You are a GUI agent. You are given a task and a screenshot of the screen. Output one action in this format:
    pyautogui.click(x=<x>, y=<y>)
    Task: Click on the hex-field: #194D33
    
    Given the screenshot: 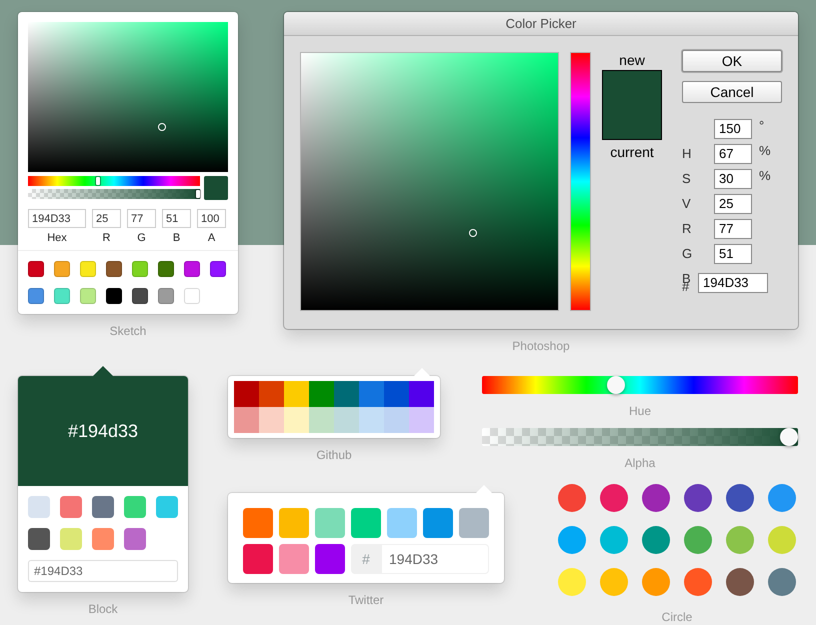 What is the action you would take?
    pyautogui.click(x=103, y=571)
    